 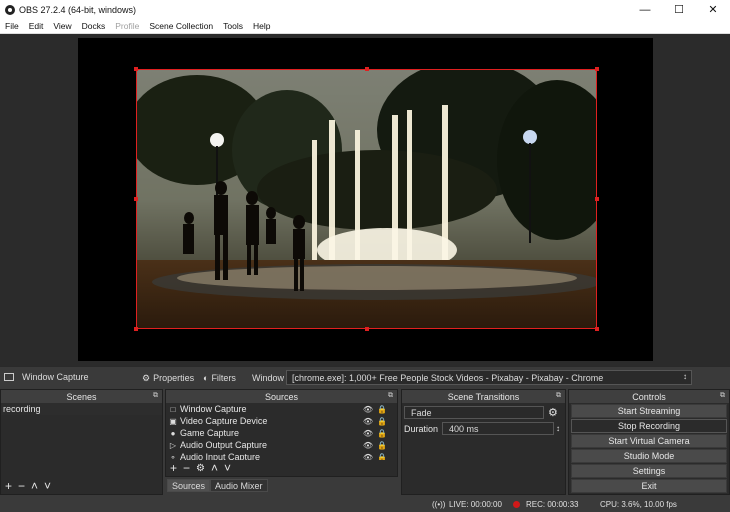 I want to click on start-virtual-camera-button: Start Virtual Camera, so click(x=649, y=441).